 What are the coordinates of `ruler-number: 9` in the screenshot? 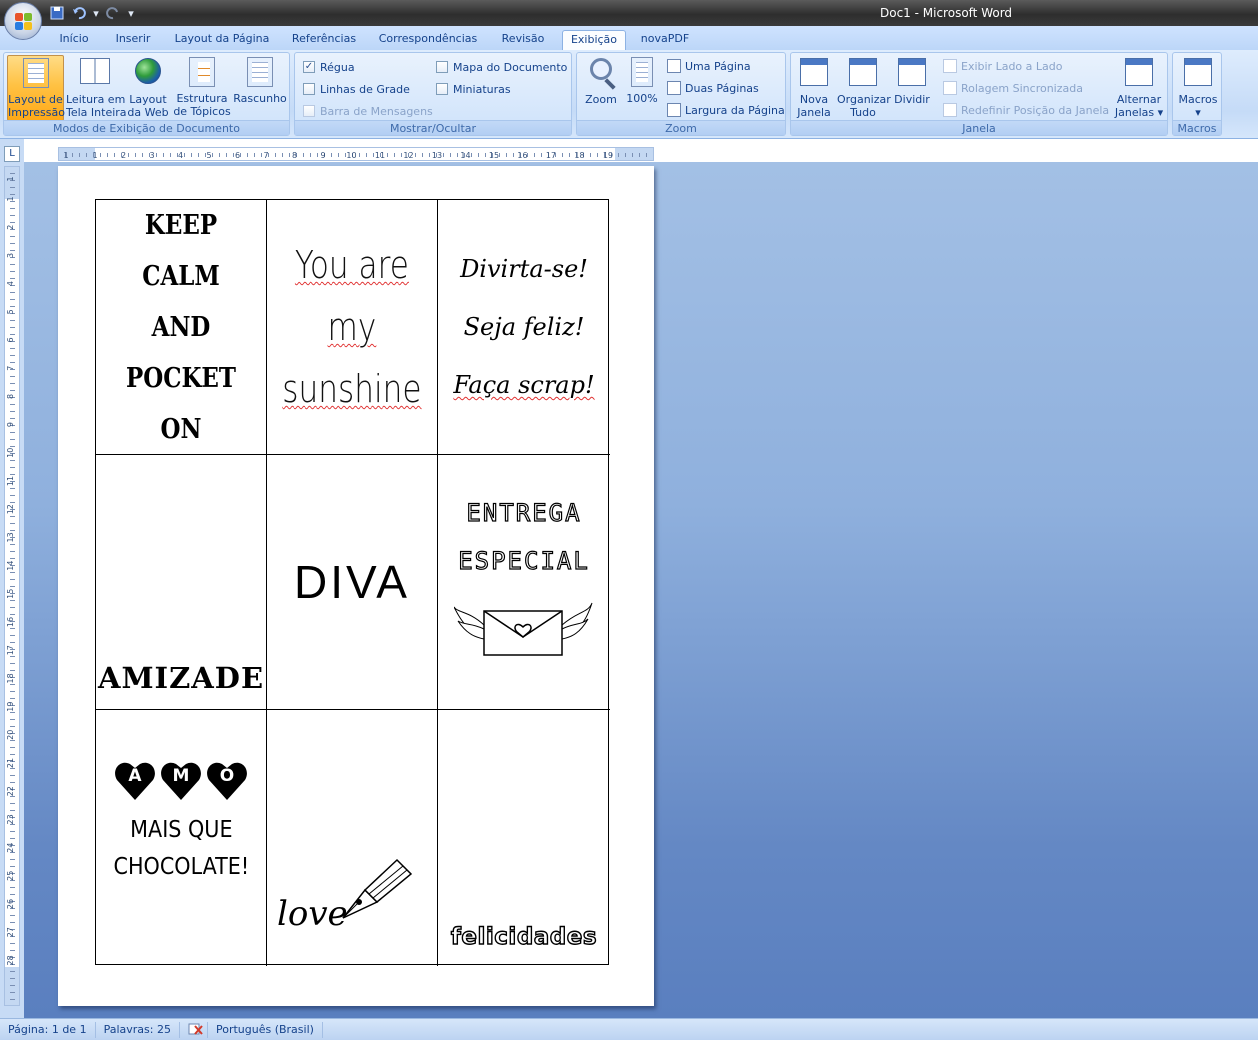 It's located at (10, 424).